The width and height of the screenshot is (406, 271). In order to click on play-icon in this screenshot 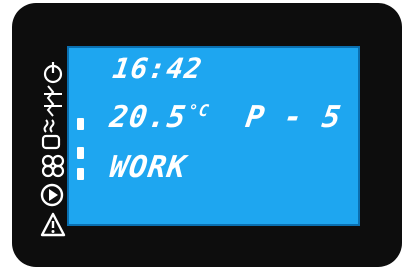, I will do `click(52, 195)`.